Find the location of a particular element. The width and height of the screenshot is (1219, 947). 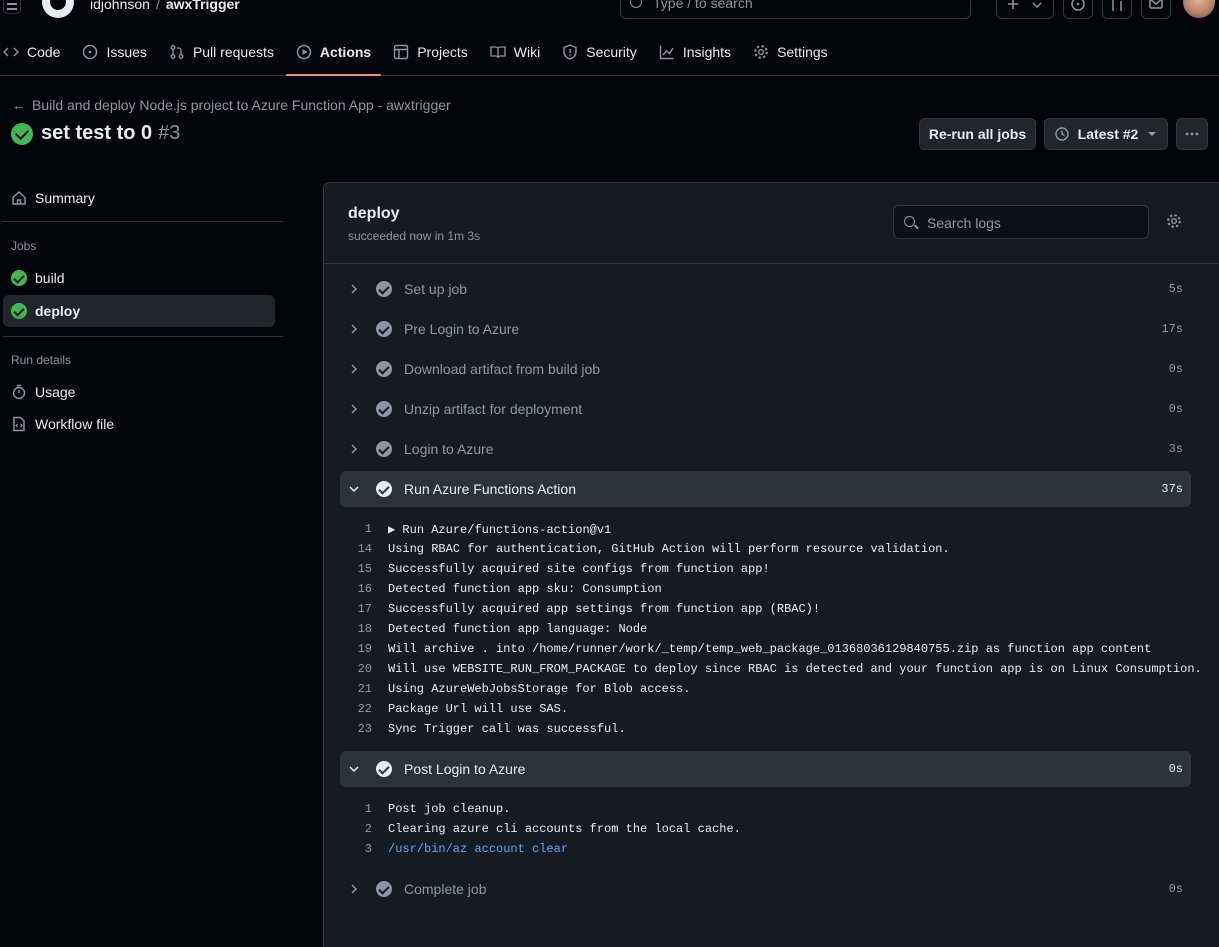

step-row: Login to Azure 3s is located at coordinates (765, 449).